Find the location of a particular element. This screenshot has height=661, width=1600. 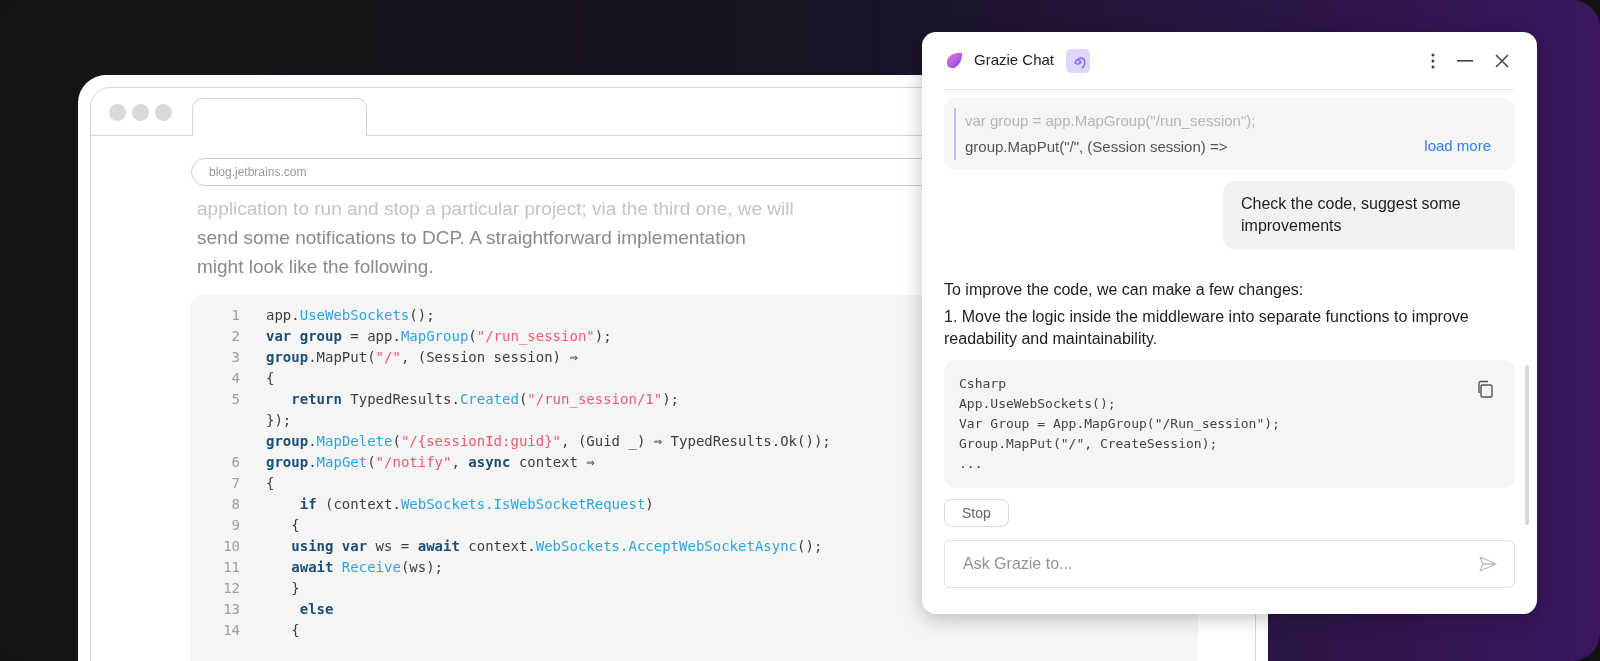

code-line: group.MapPut("/", (Session session) ⇒ is located at coordinates (422, 357).